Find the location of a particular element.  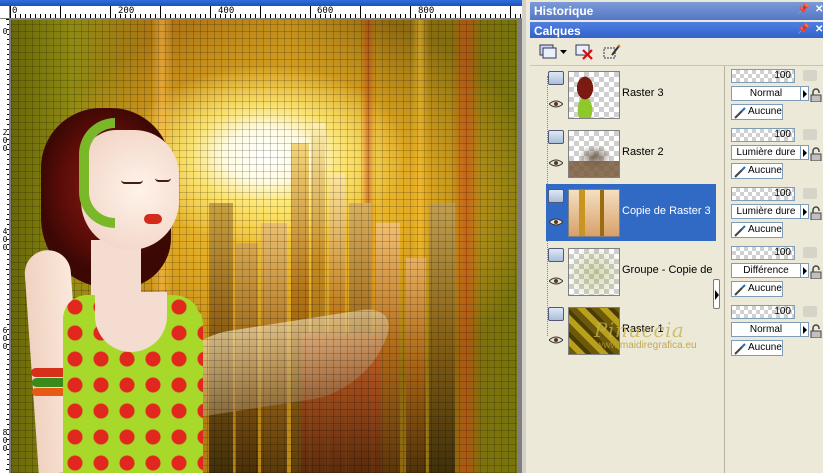

gold-streak-thumbnail is located at coordinates (594, 213).